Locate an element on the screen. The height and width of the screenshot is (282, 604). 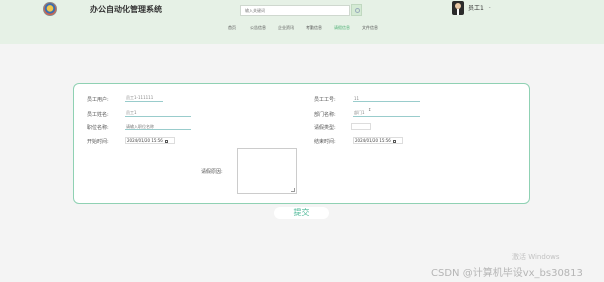
logo-icon is located at coordinates (50, 9).